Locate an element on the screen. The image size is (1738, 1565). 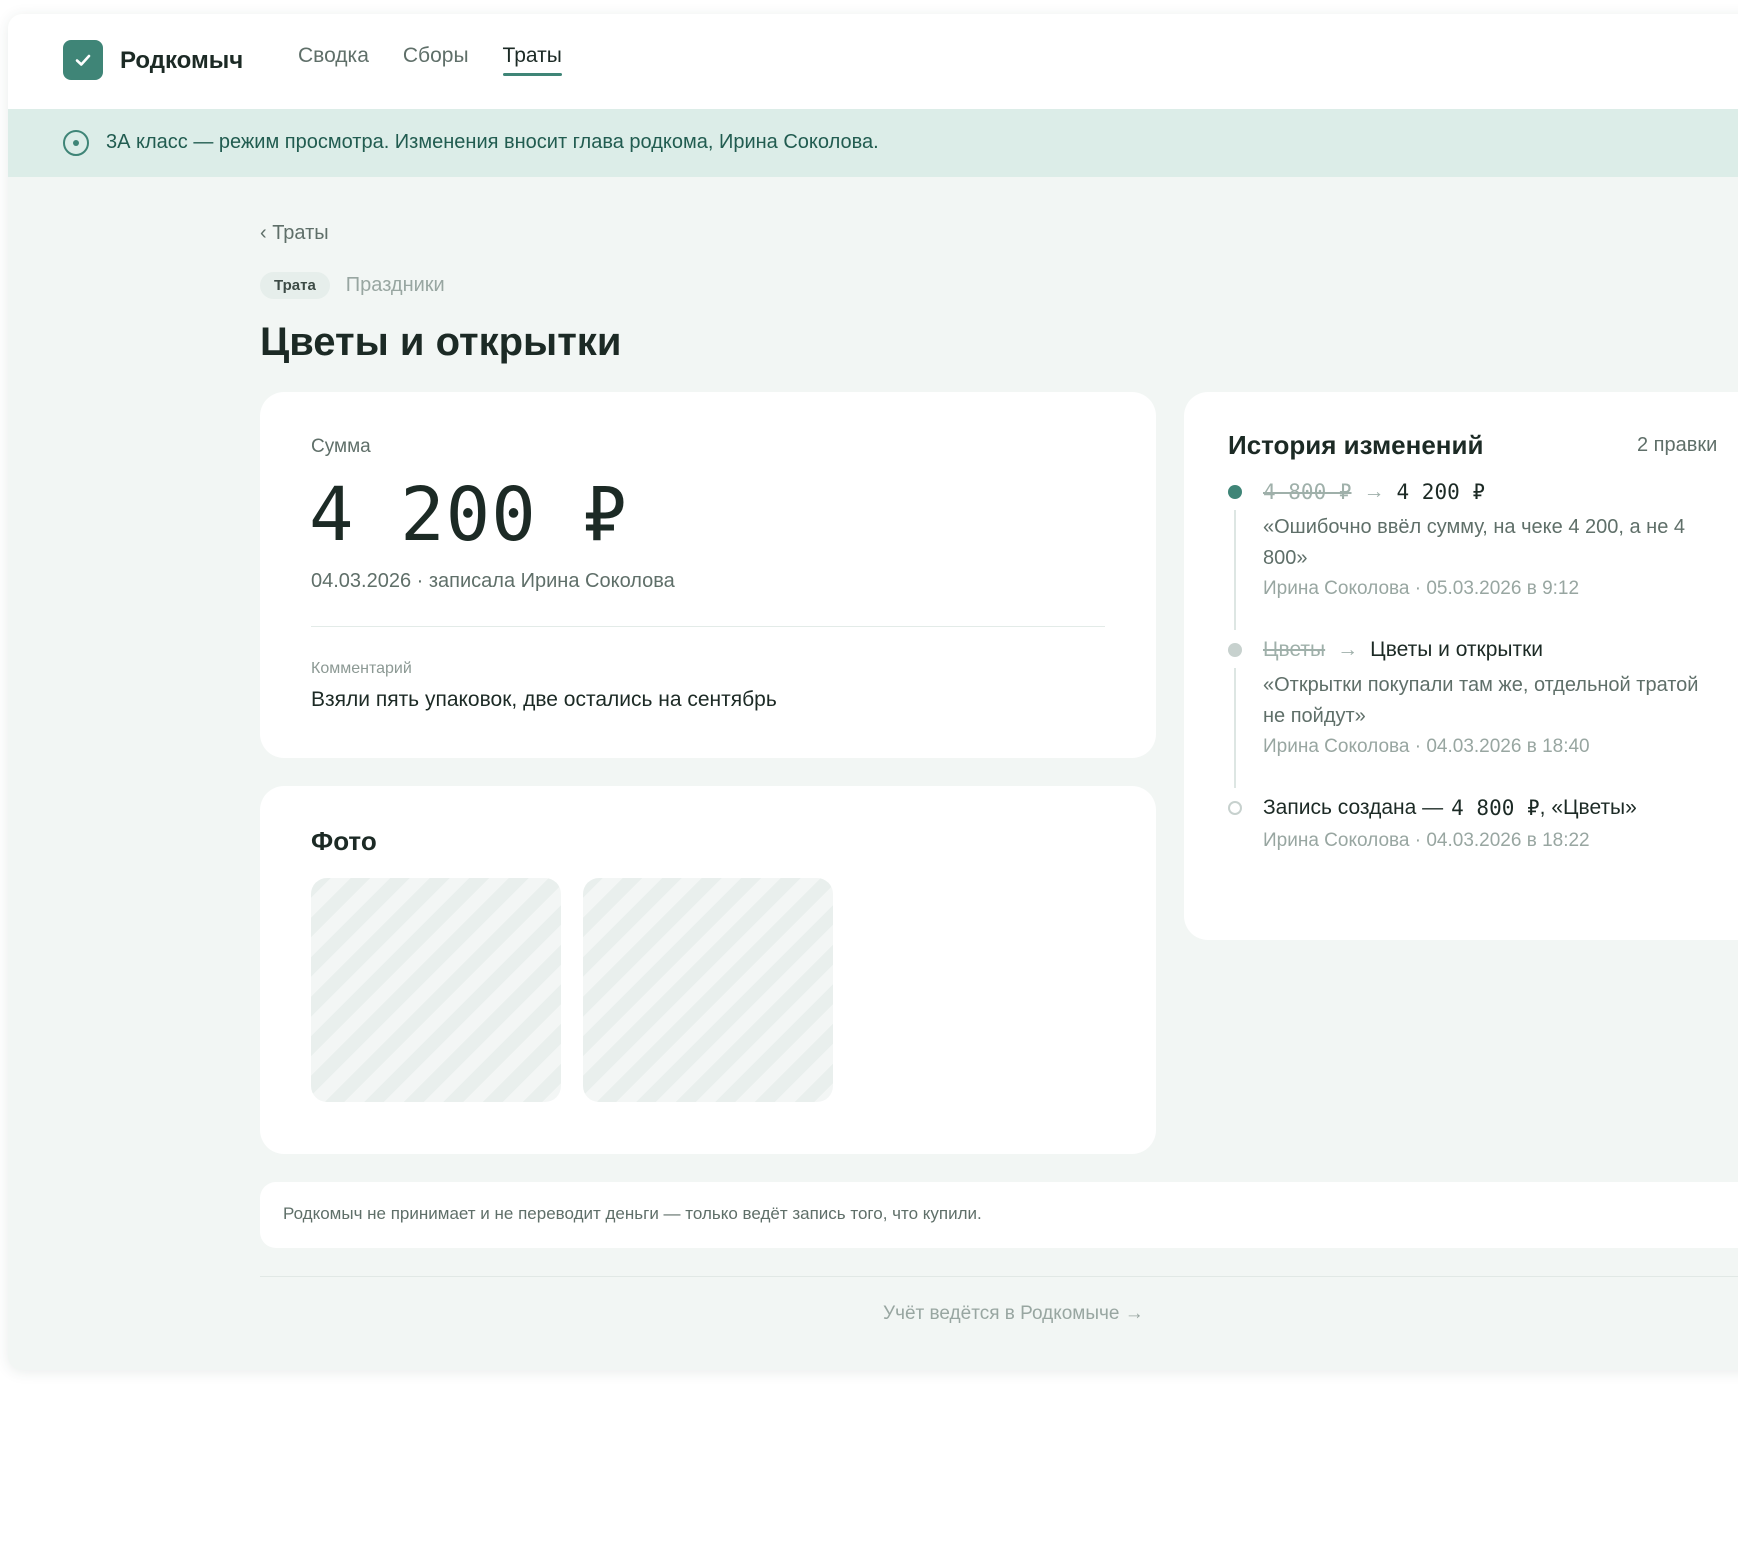
divider is located at coordinates (708, 626).